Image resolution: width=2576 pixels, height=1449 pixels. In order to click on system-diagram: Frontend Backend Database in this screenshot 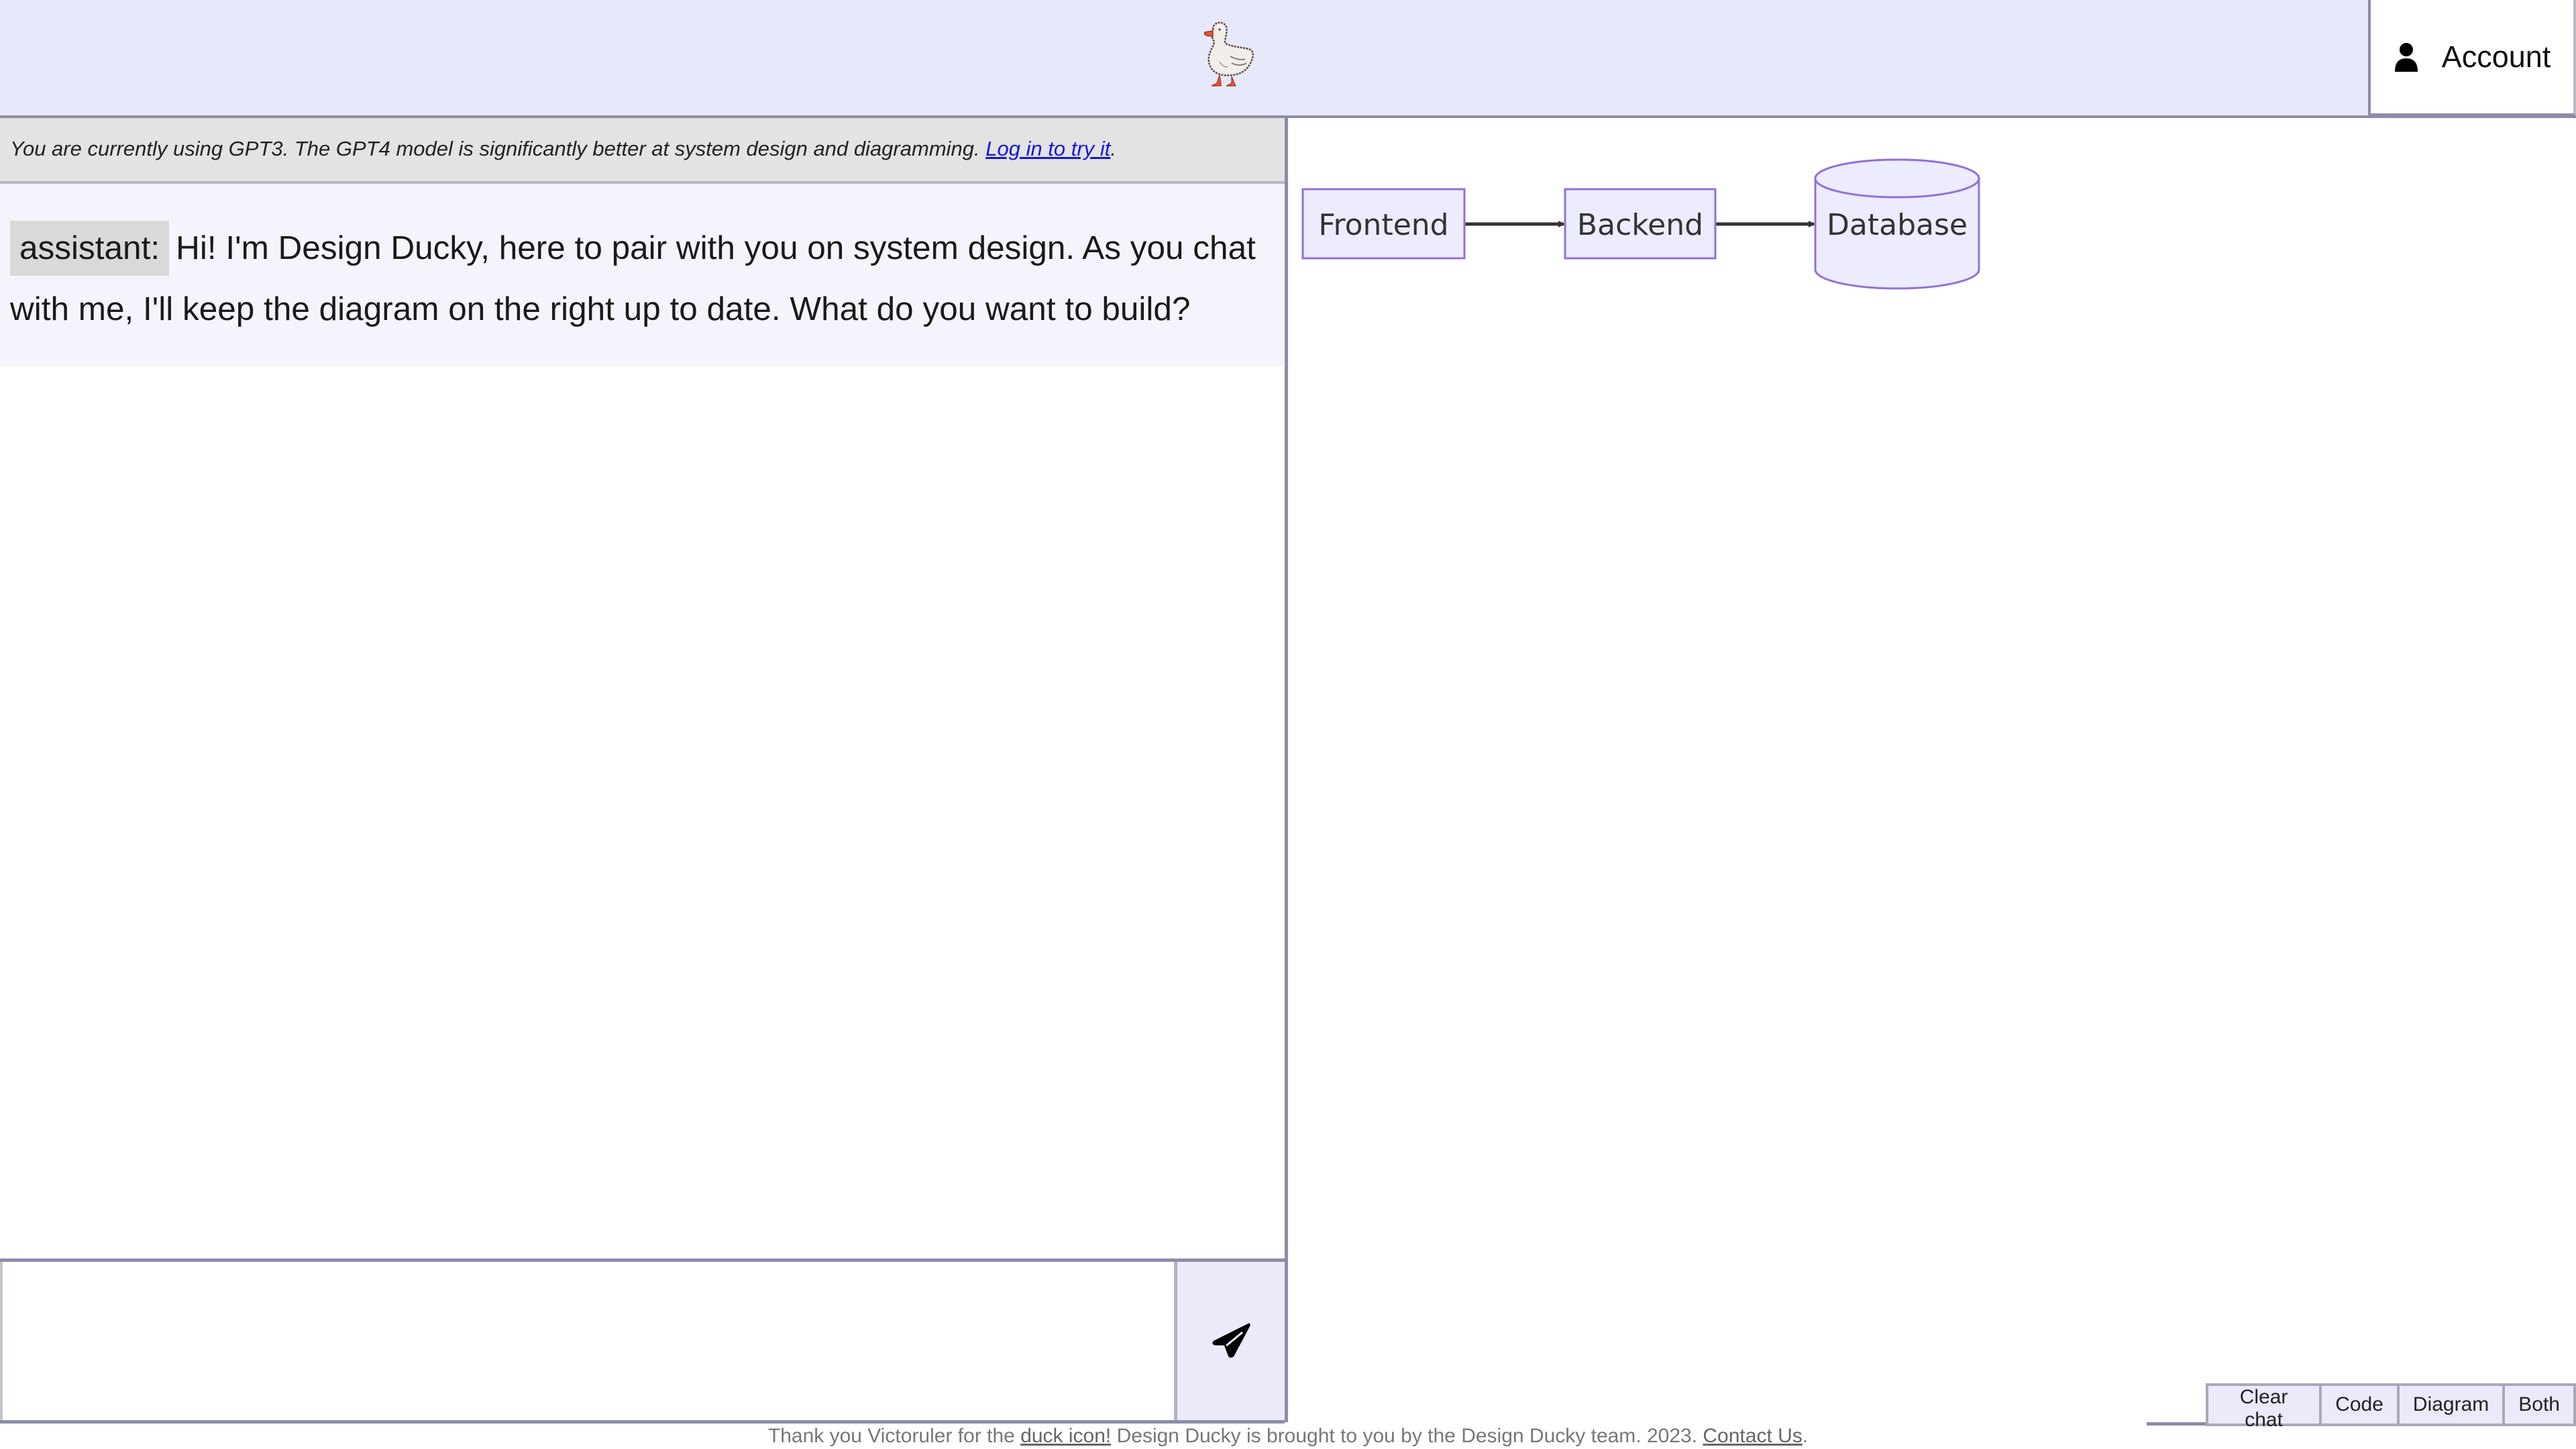, I will do `click(1640, 224)`.